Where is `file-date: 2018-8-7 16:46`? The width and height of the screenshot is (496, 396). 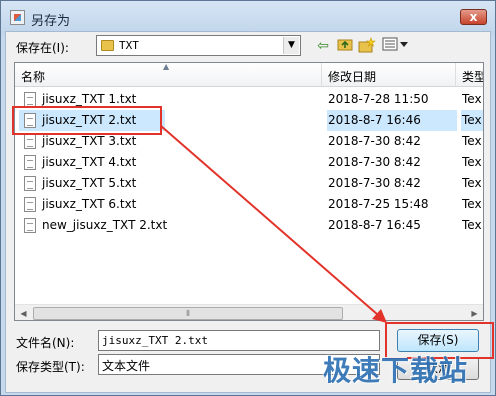
file-date: 2018-8-7 16:46 is located at coordinates (392, 120).